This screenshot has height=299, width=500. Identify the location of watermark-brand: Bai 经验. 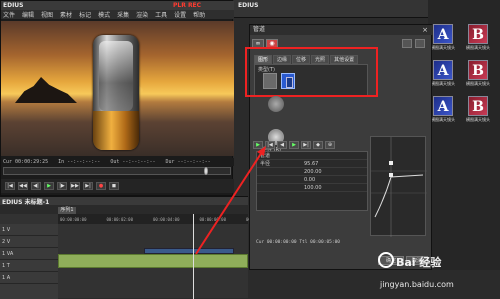
(419, 262).